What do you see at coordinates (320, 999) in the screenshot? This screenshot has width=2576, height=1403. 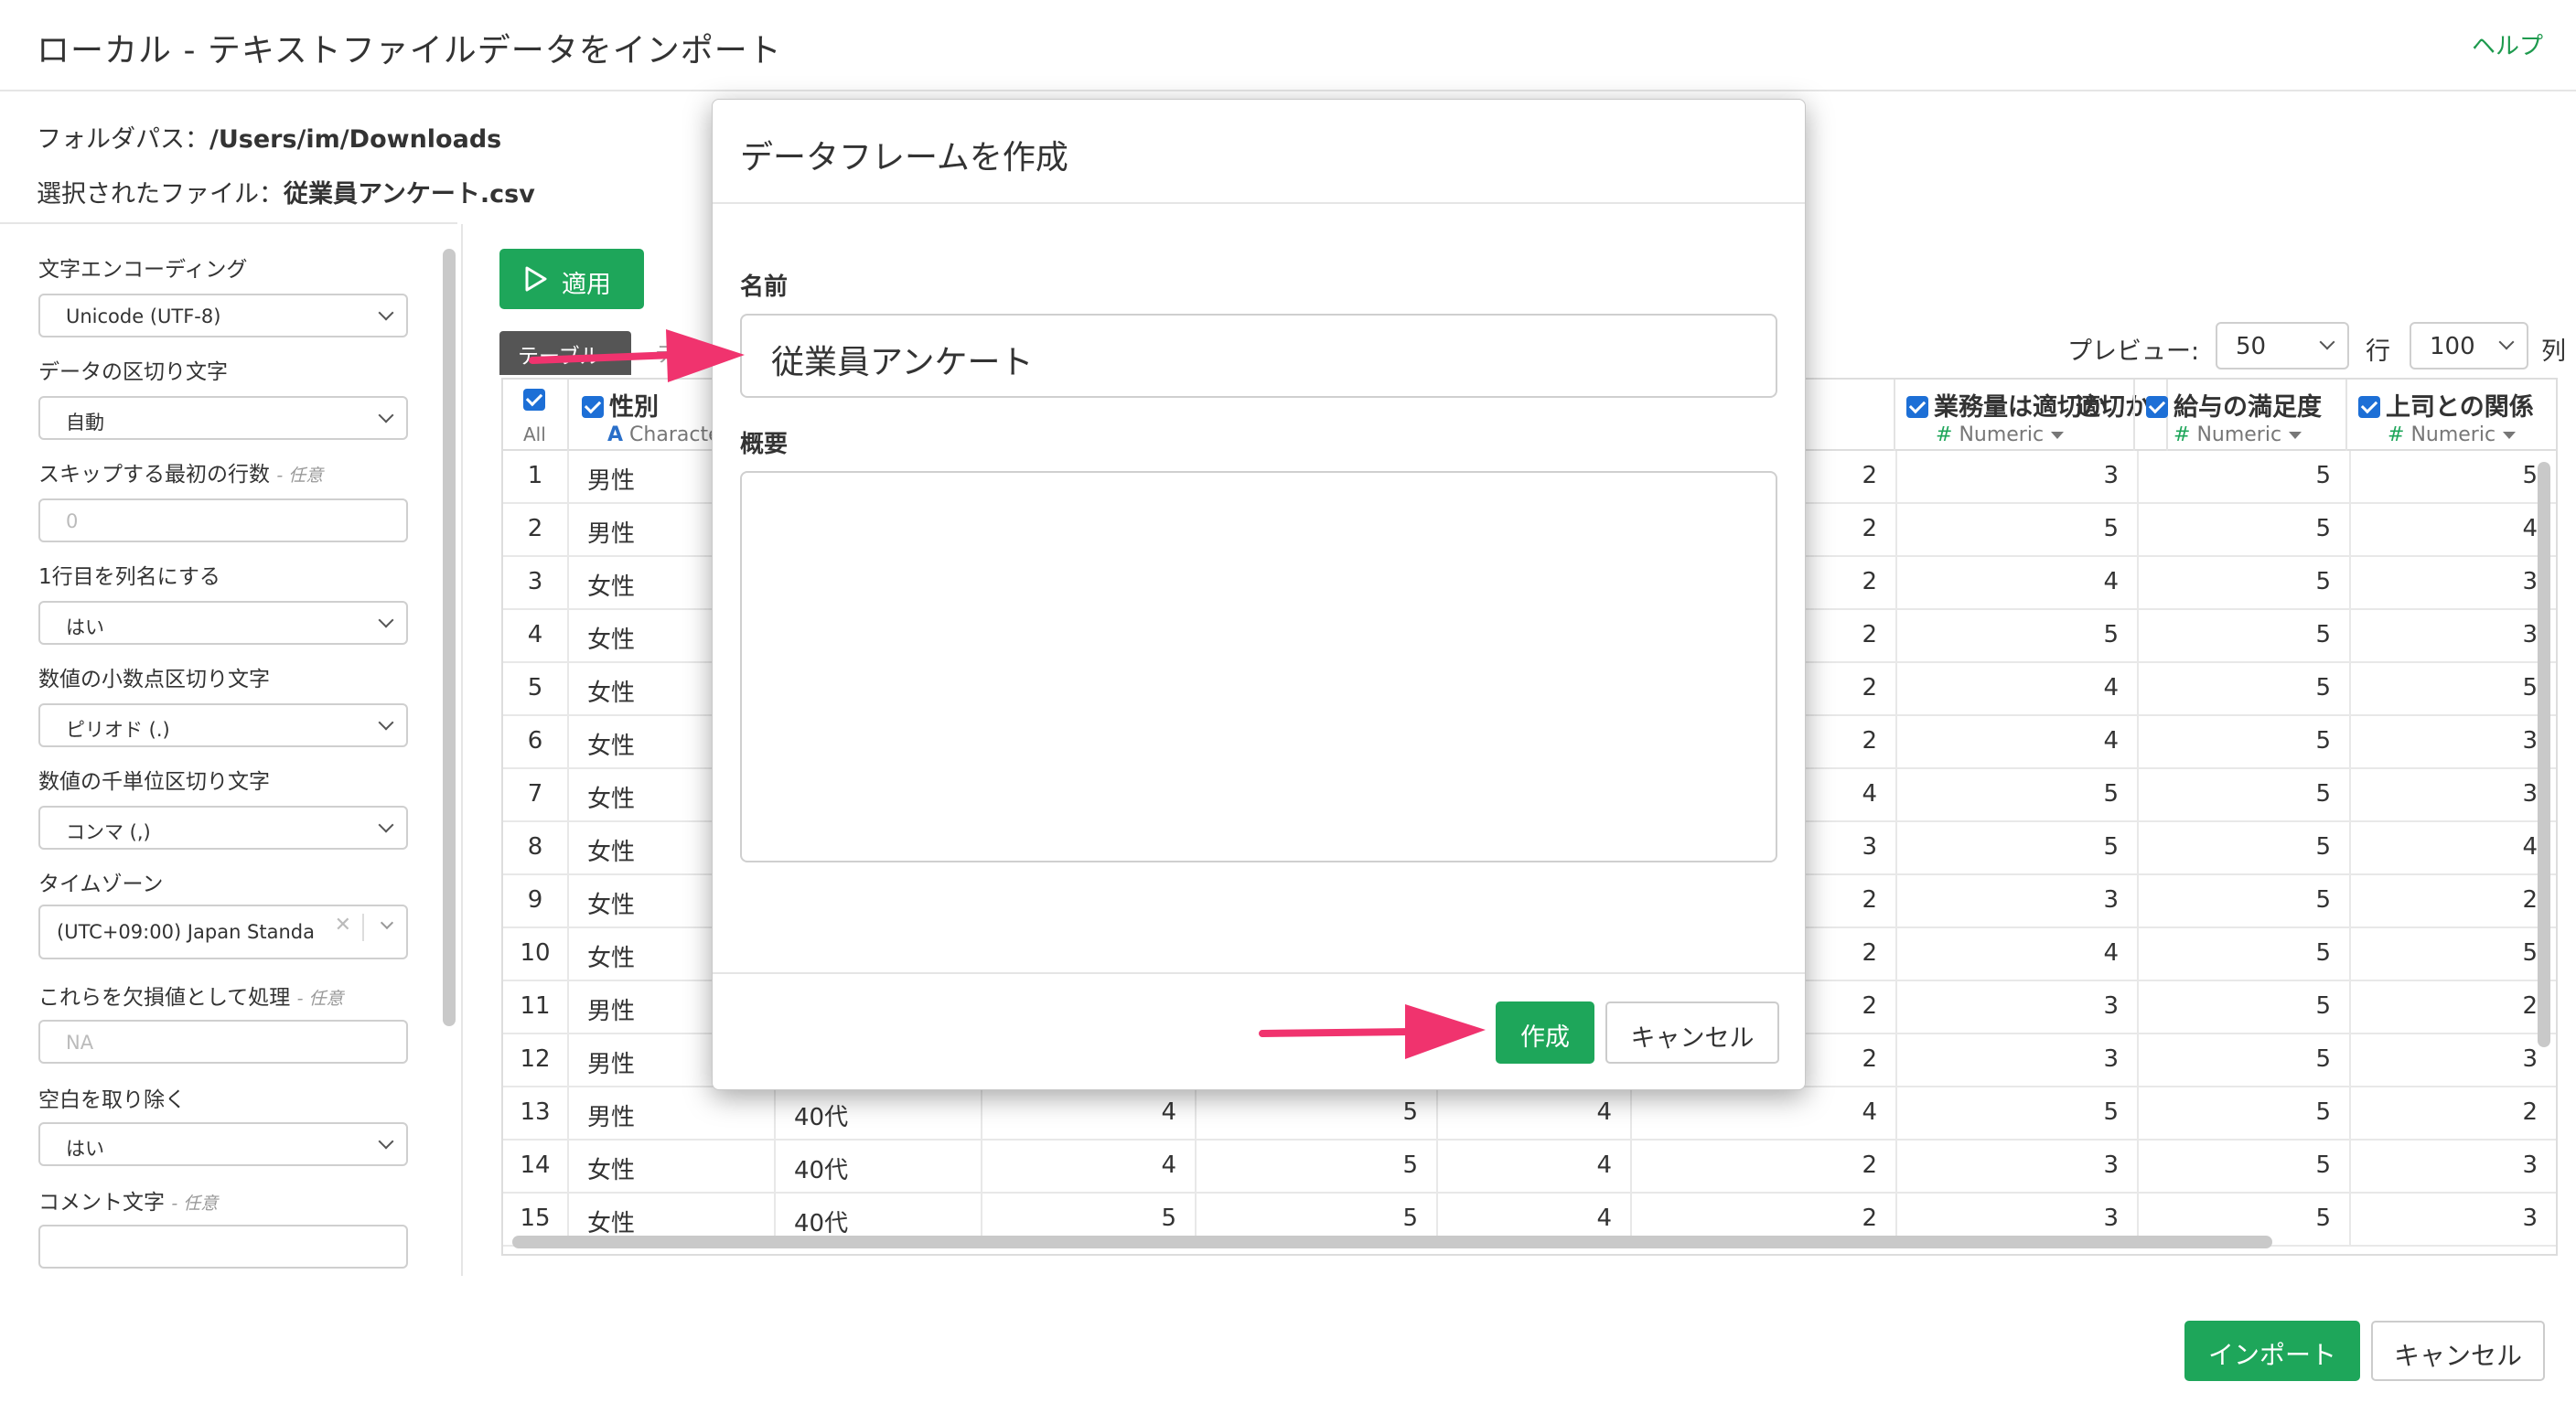 I see `na-values-optional: - 任意` at bounding box center [320, 999].